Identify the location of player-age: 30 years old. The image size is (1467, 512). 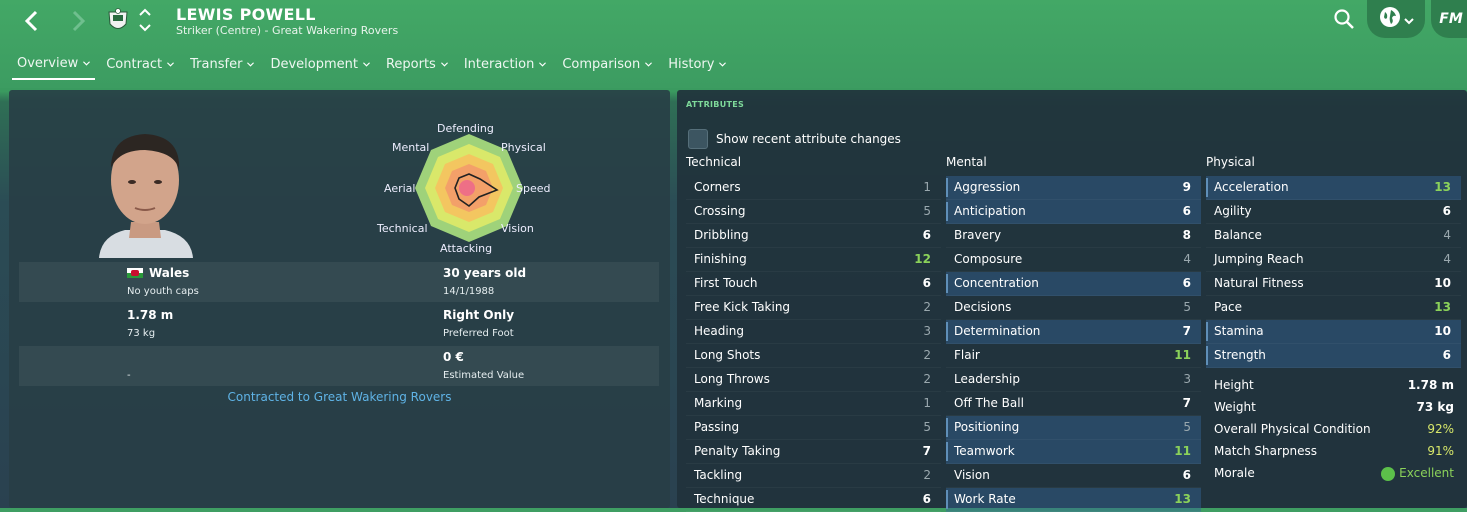
(485, 273).